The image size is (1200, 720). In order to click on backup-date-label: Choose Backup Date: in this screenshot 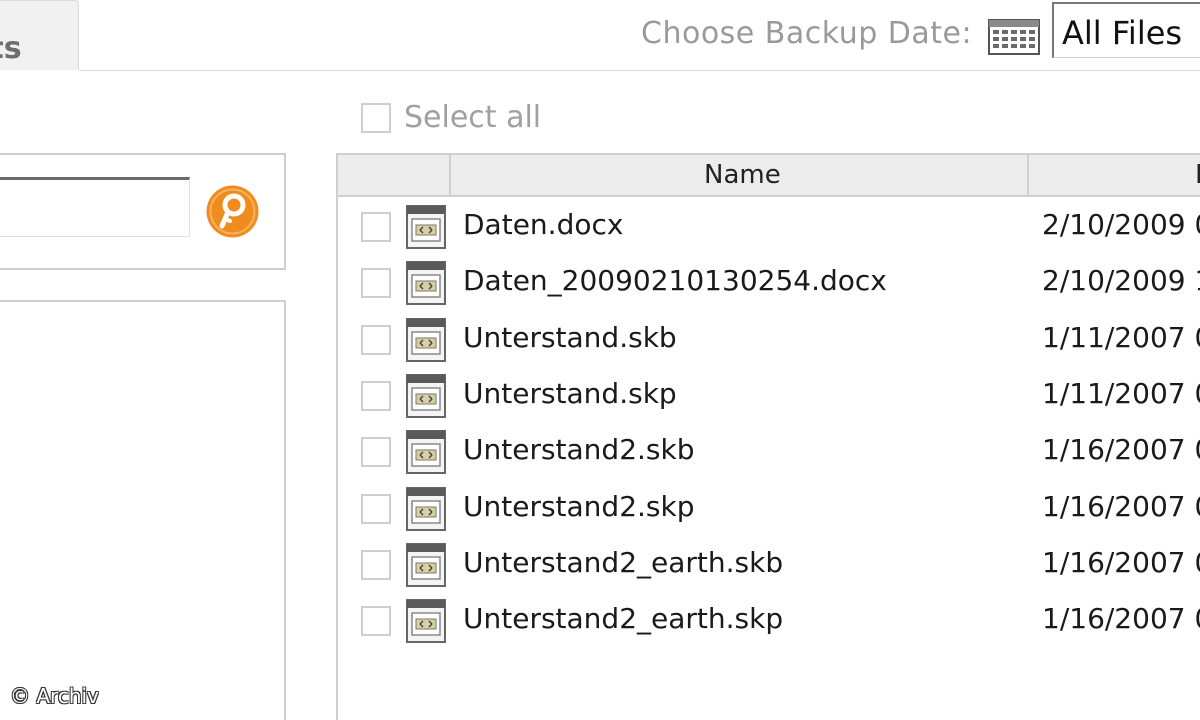, I will do `click(807, 33)`.